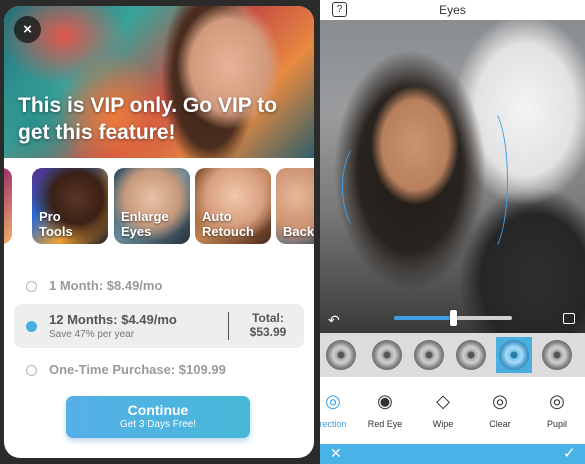  I want to click on help-icon: ?, so click(339, 9).